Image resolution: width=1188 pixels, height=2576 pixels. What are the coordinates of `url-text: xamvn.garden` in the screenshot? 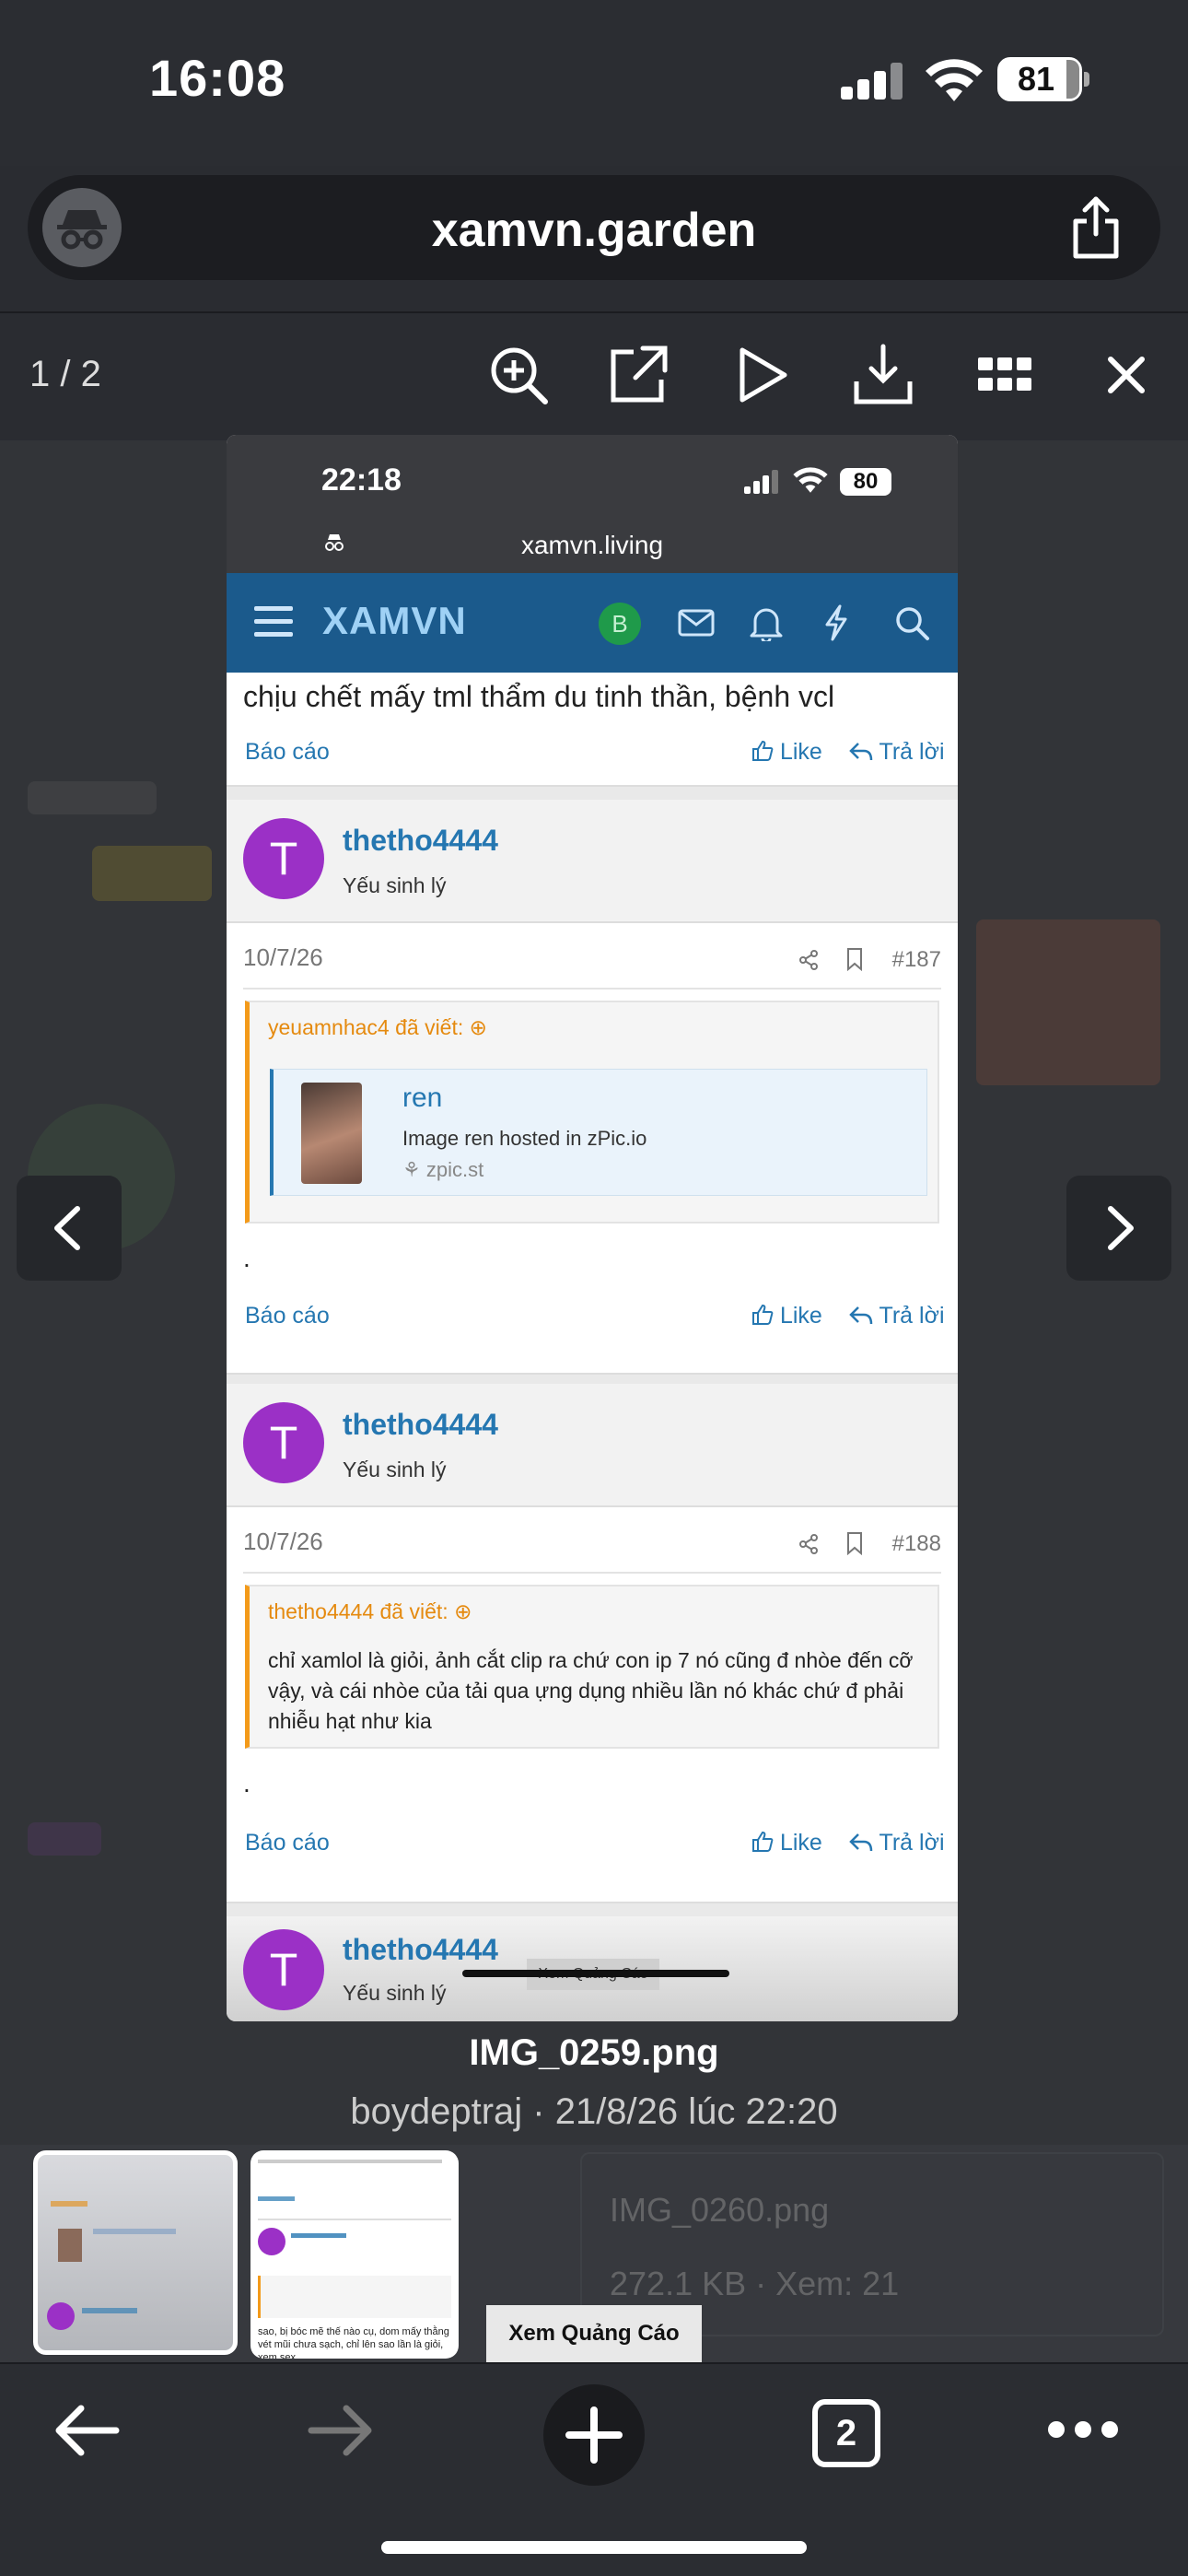 It's located at (594, 230).